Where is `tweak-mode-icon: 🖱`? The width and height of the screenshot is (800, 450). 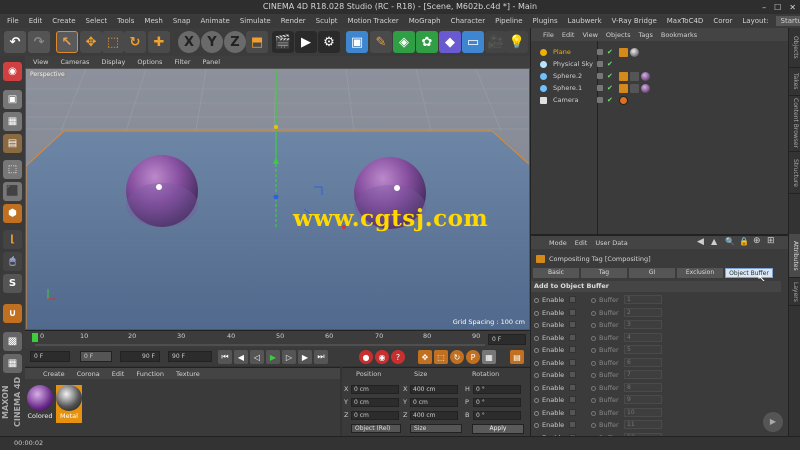 tweak-mode-icon: 🖱 is located at coordinates (12, 261).